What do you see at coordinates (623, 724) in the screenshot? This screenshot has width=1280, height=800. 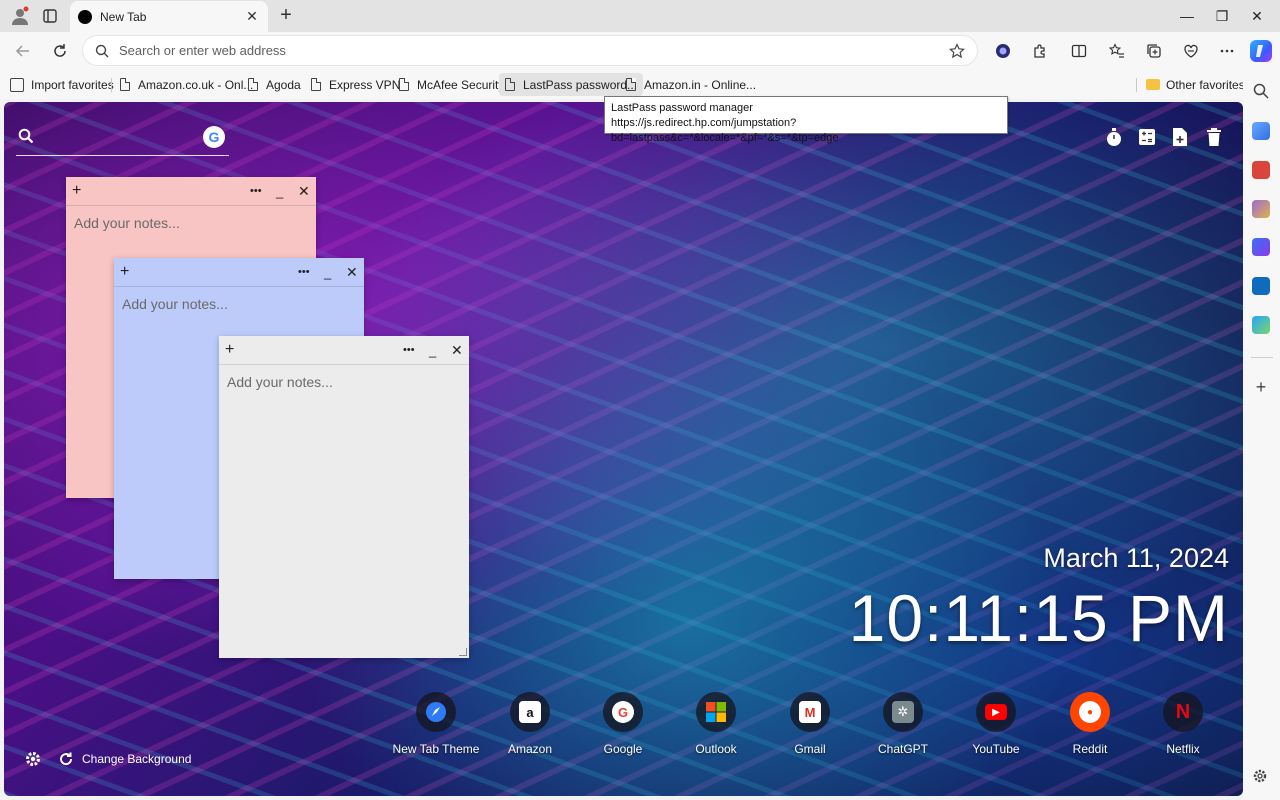 I see `shortcut-google: G Google` at bounding box center [623, 724].